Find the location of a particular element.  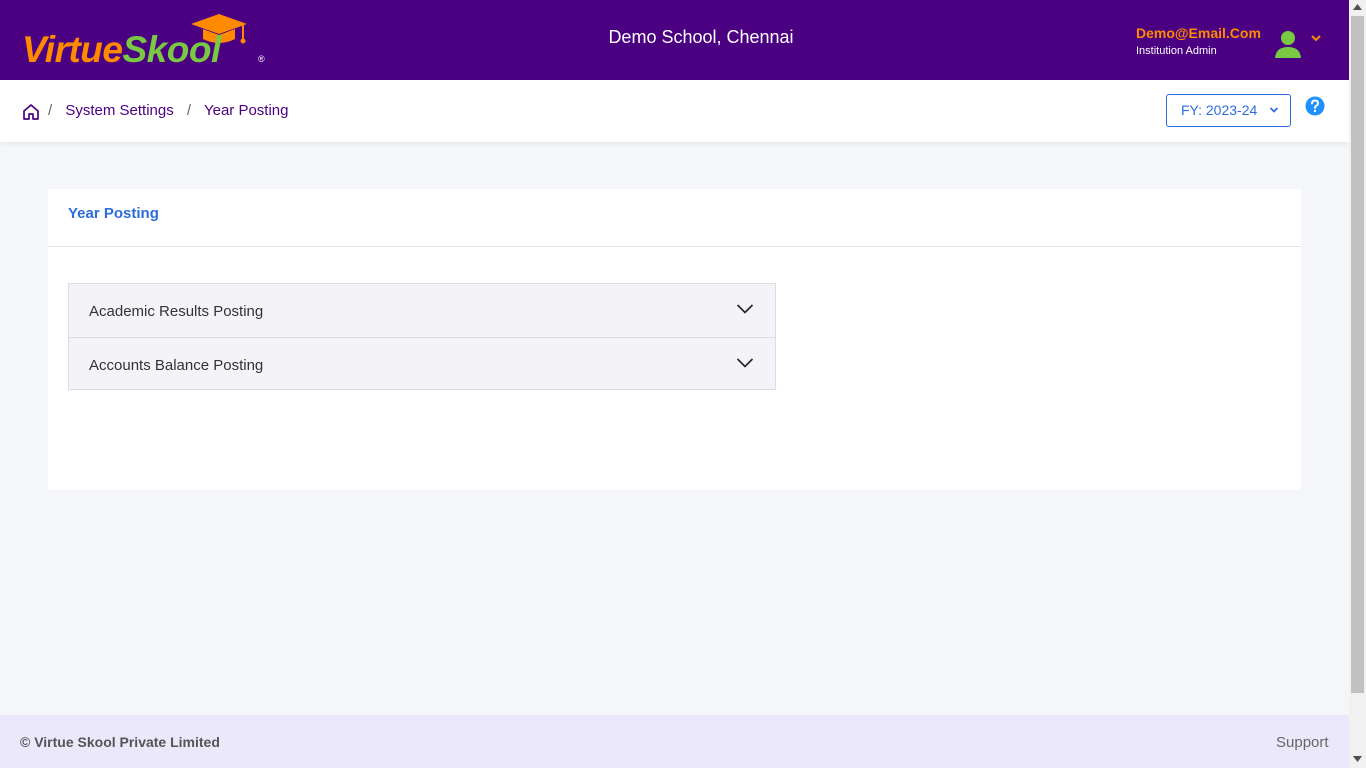

copyright-text: © Virtue Skool Private Limited is located at coordinates (120, 742).